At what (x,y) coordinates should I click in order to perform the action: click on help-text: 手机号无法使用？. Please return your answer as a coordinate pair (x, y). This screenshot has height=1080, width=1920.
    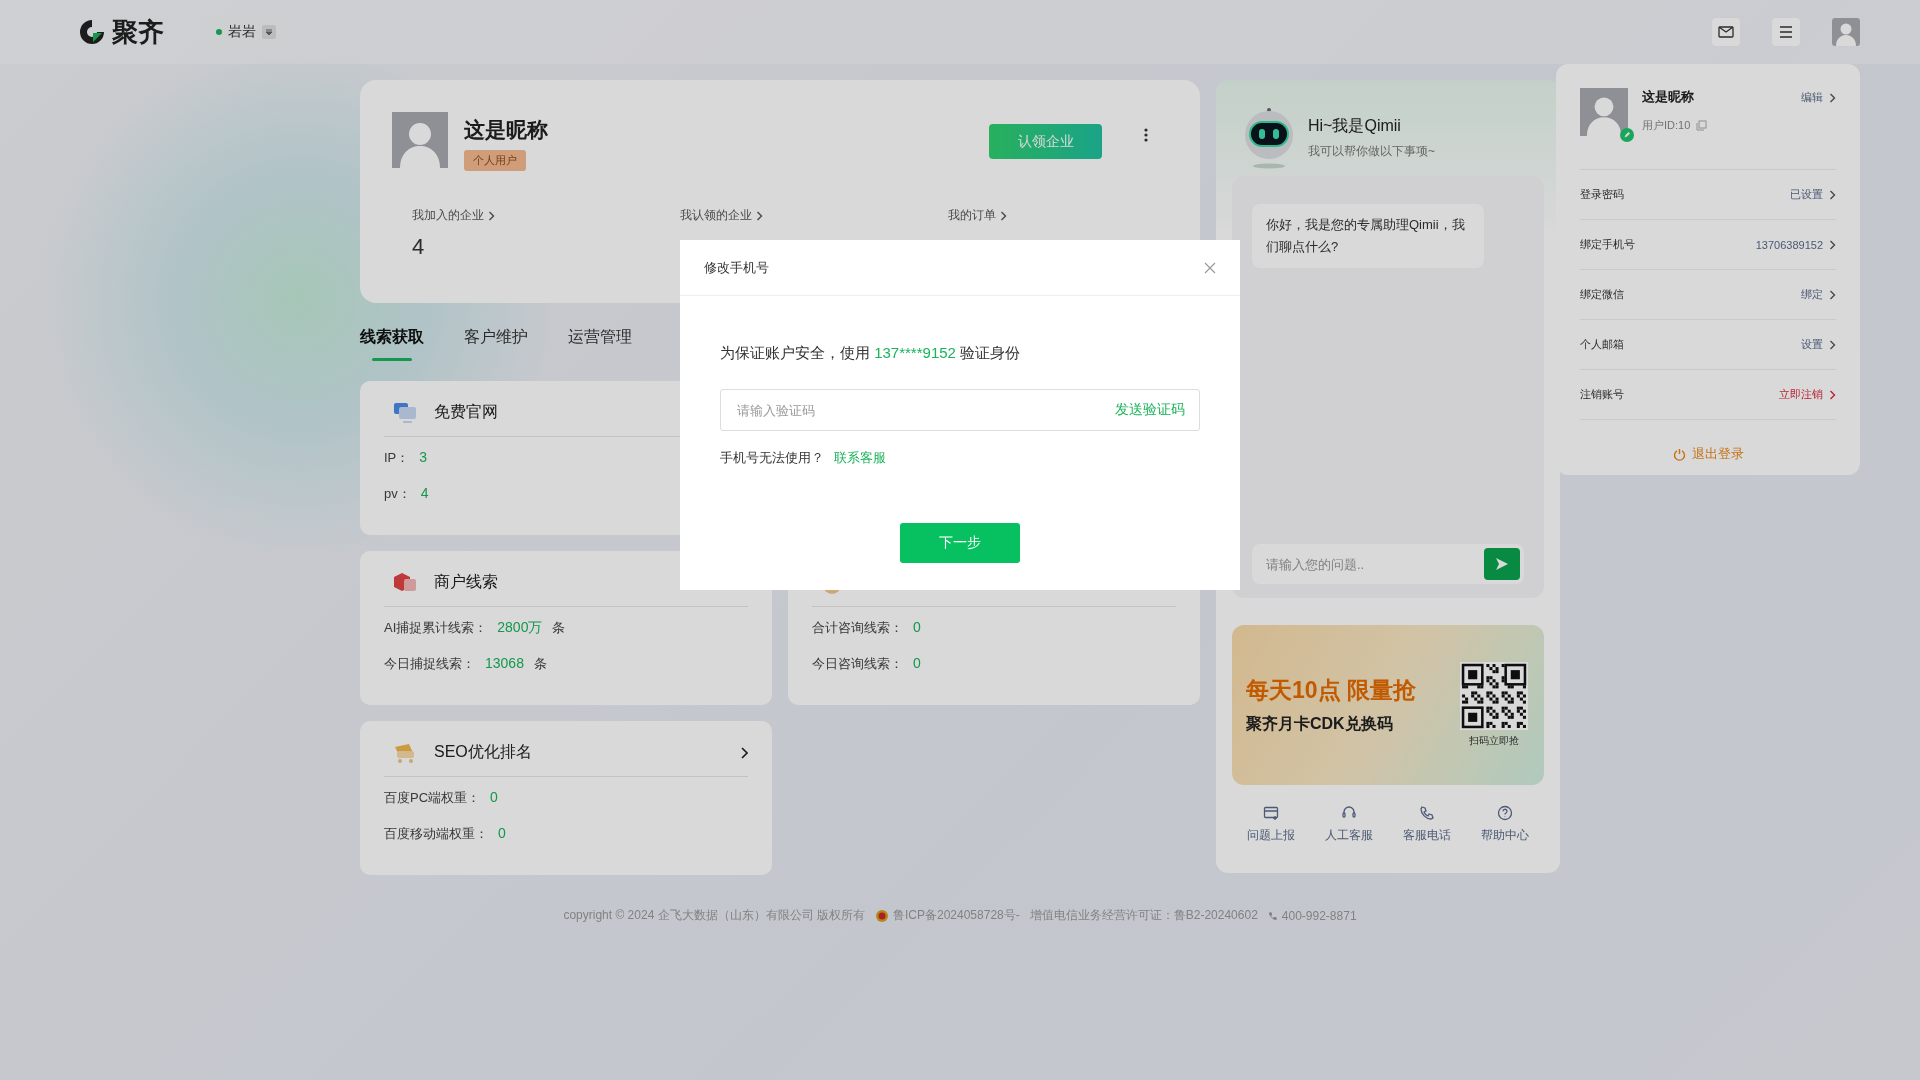
    Looking at the image, I should click on (772, 458).